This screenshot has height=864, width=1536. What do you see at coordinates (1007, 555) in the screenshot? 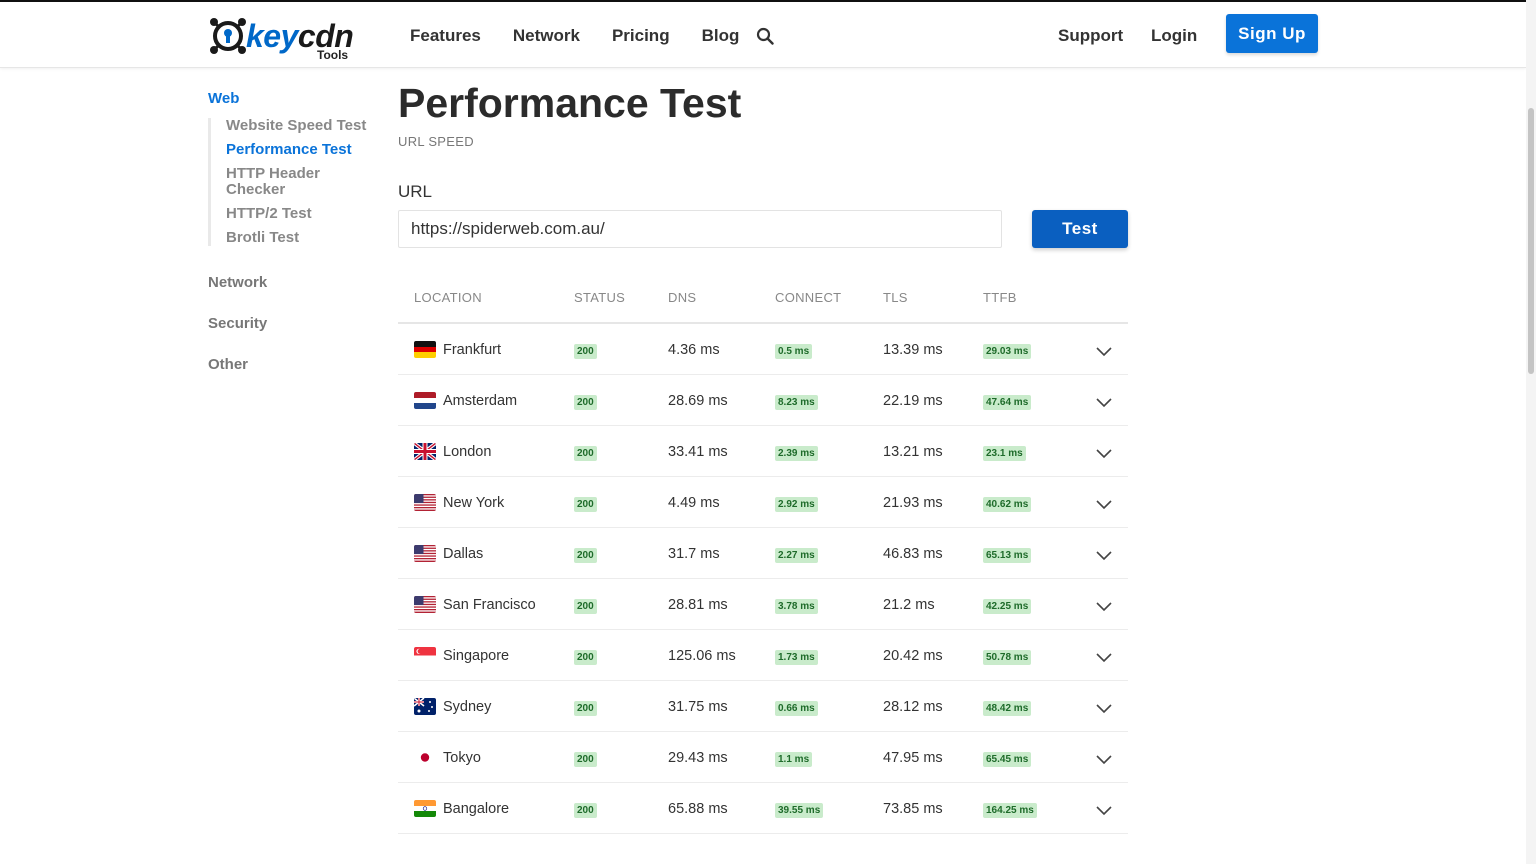
I see `ttfb-badge: 65.13 ms` at bounding box center [1007, 555].